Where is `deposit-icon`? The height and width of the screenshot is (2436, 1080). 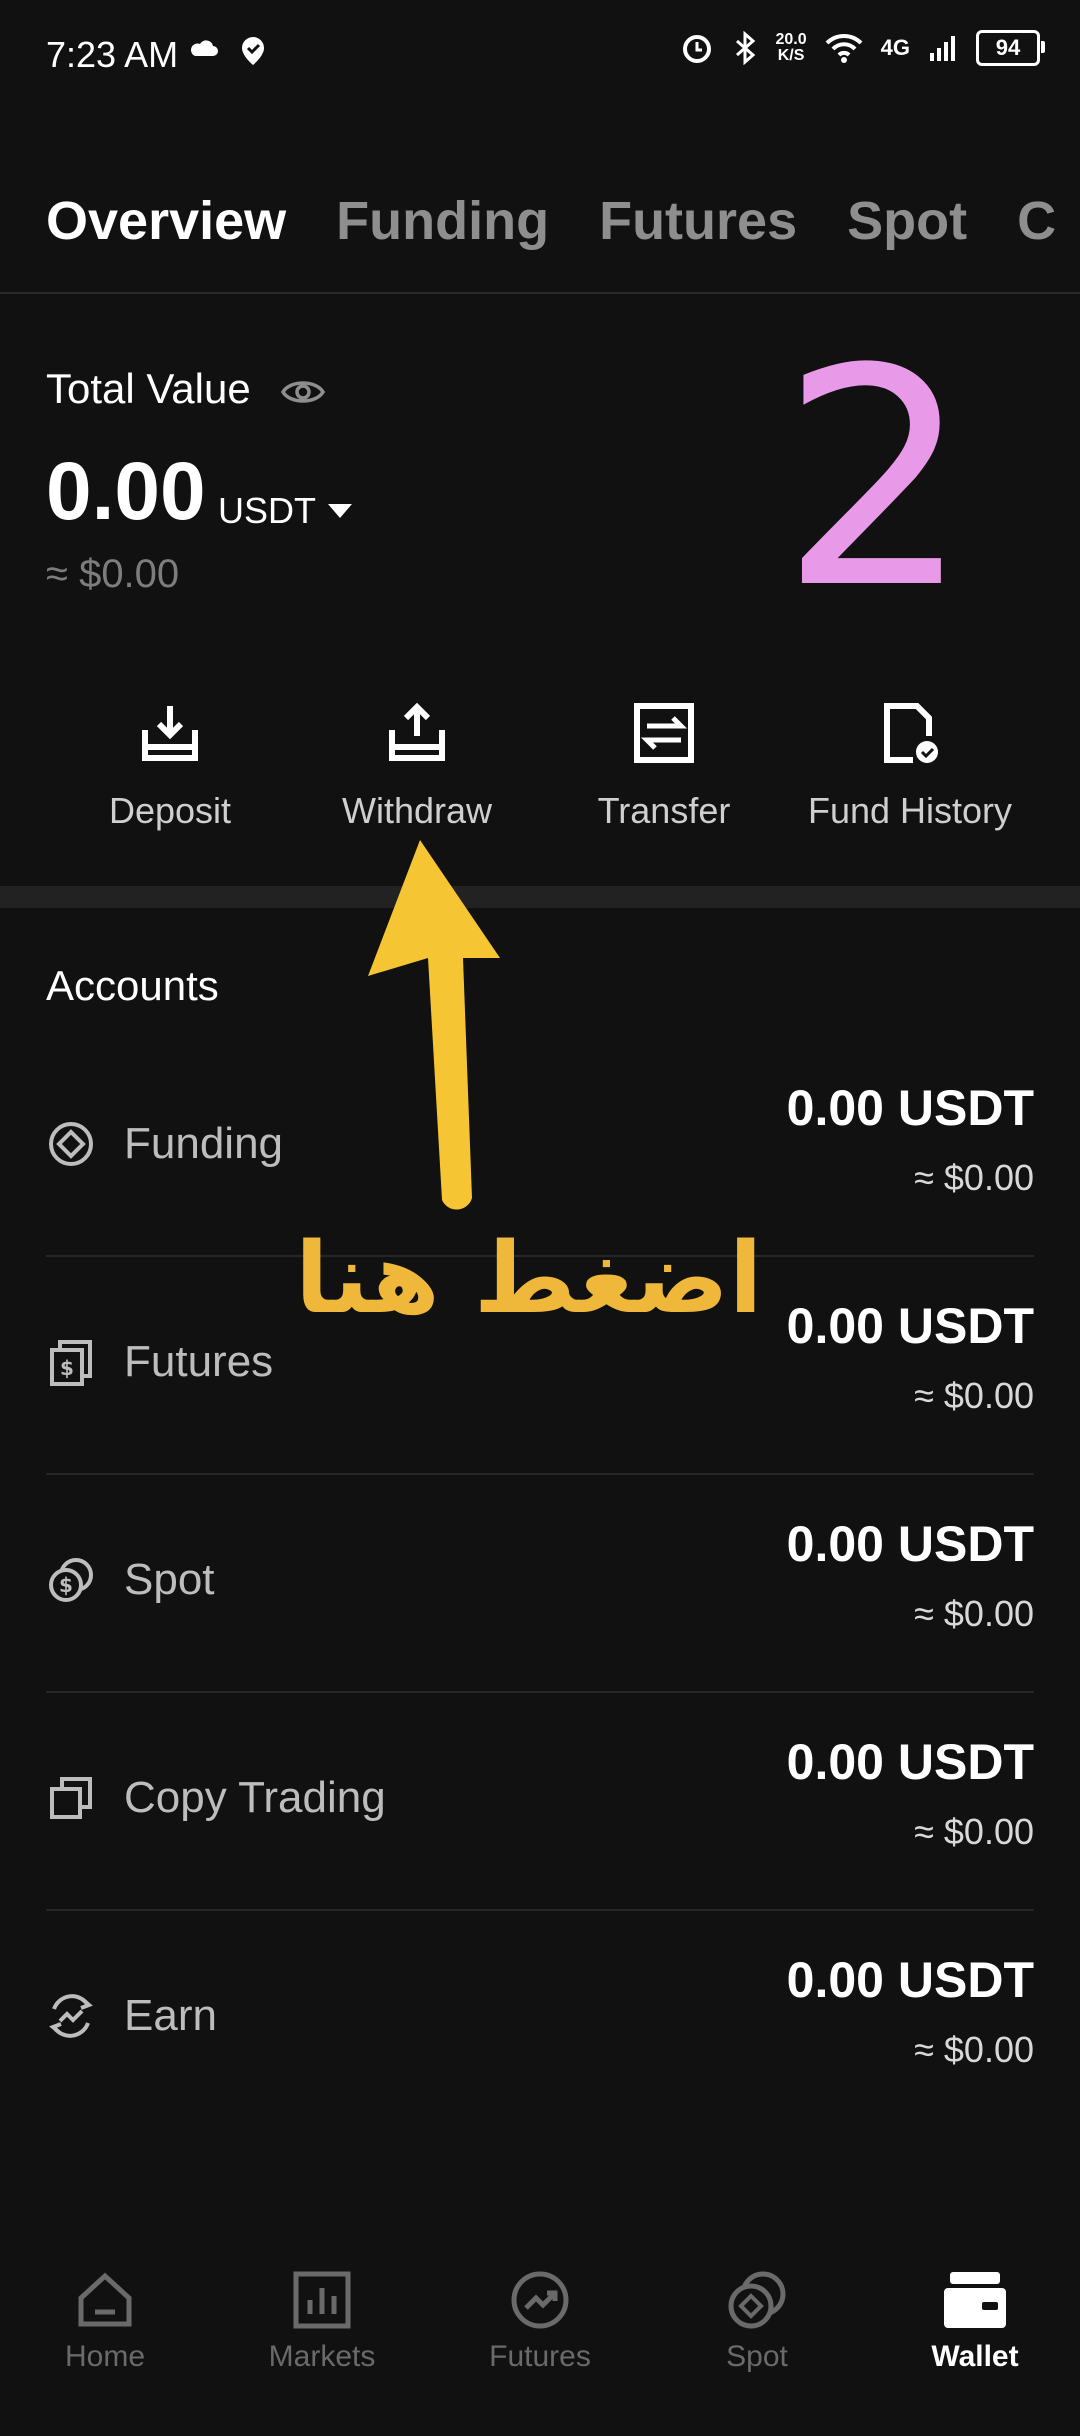
deposit-icon is located at coordinates (170, 733).